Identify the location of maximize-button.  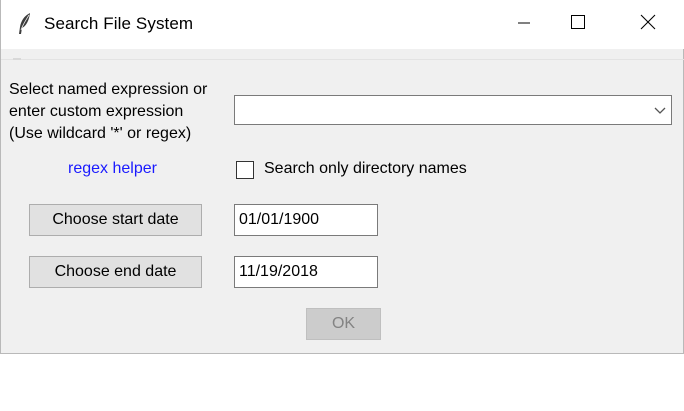
(578, 24).